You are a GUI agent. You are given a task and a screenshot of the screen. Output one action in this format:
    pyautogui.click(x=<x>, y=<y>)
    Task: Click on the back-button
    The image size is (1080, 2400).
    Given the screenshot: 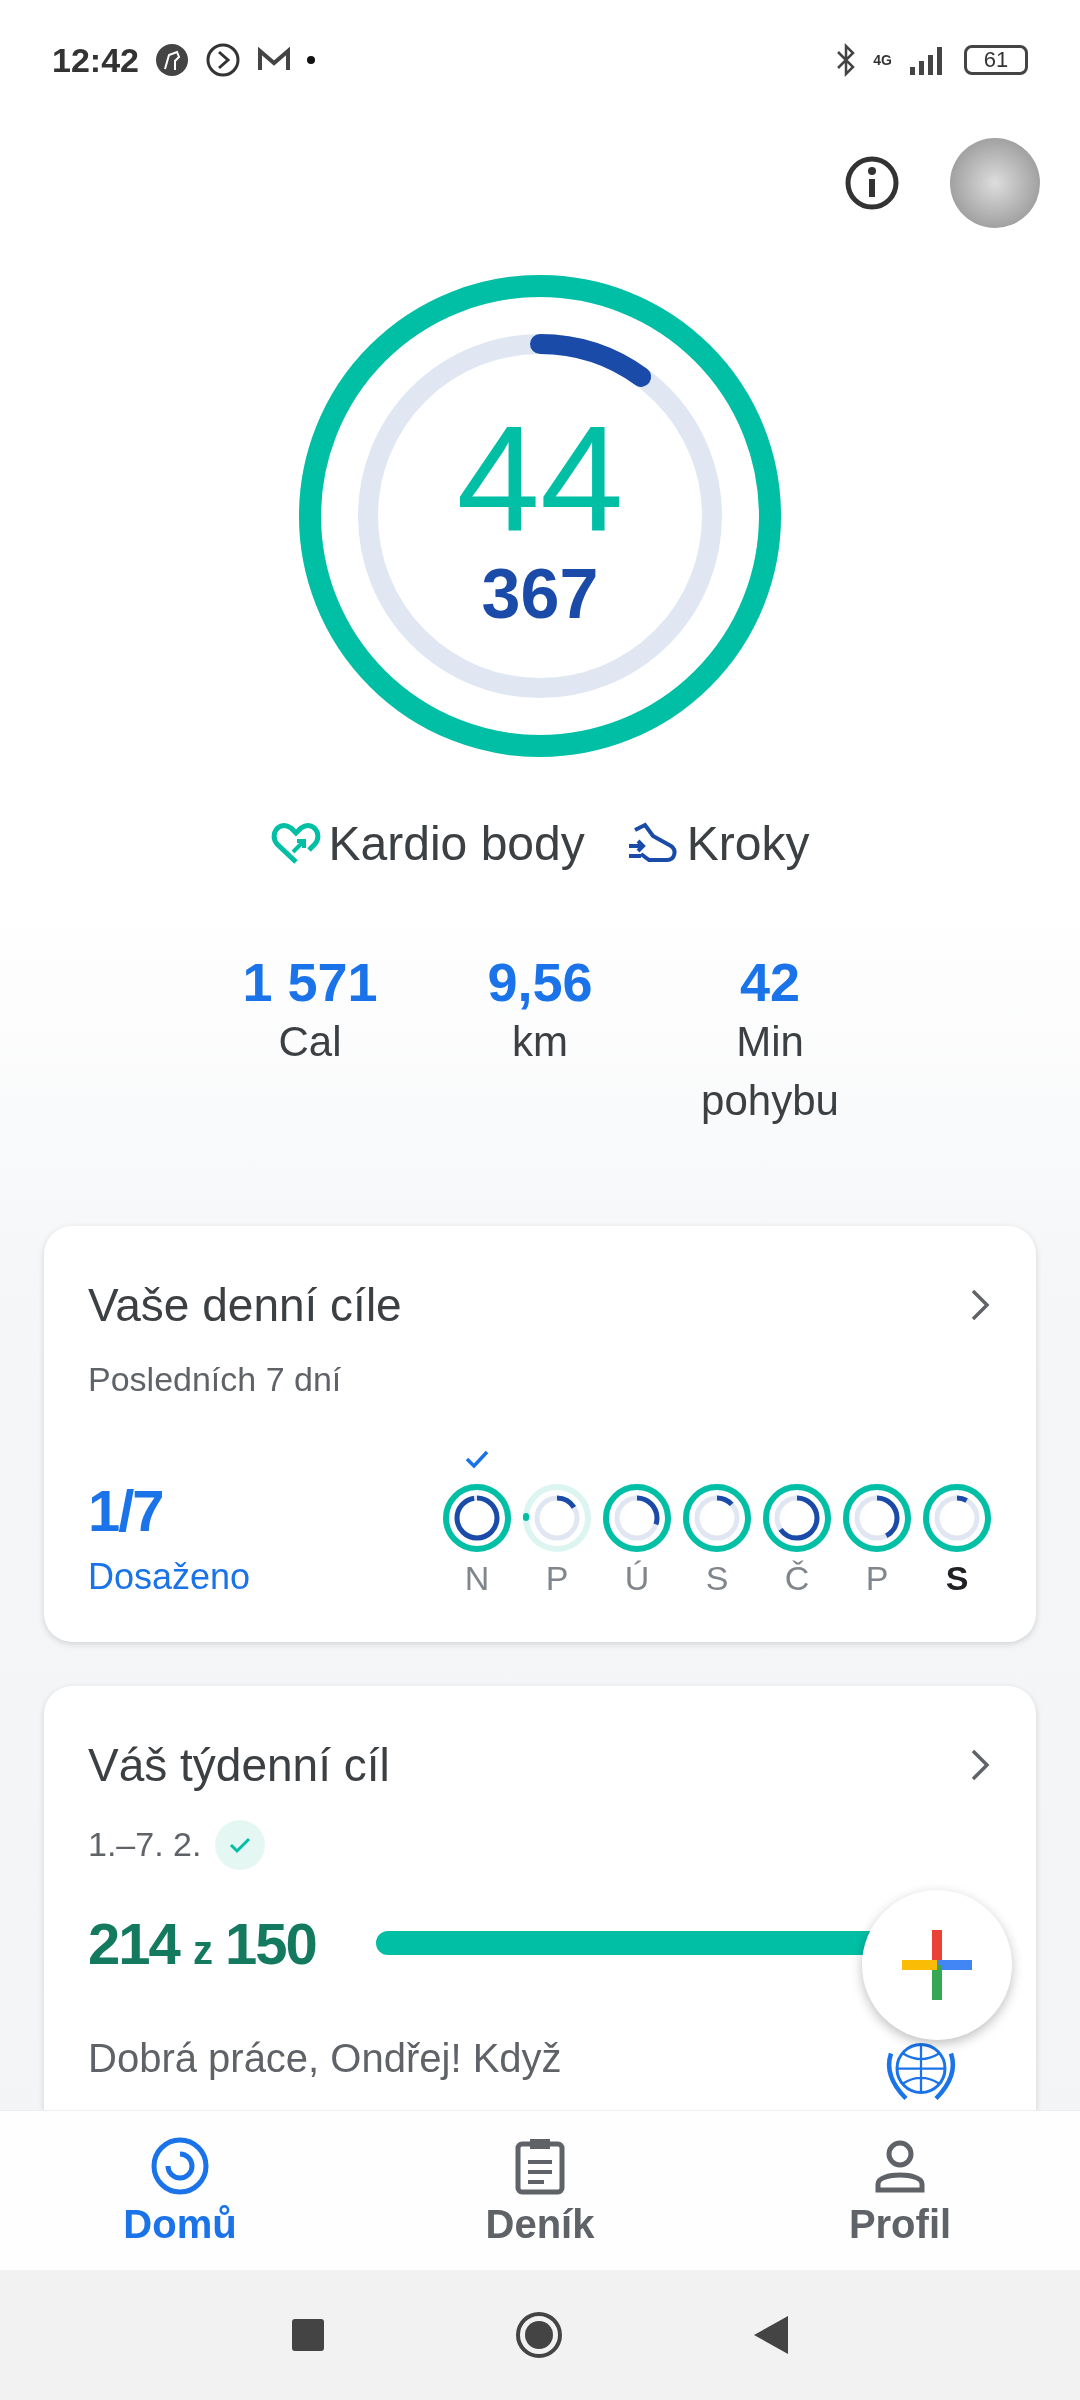 What is the action you would take?
    pyautogui.click(x=771, y=2335)
    